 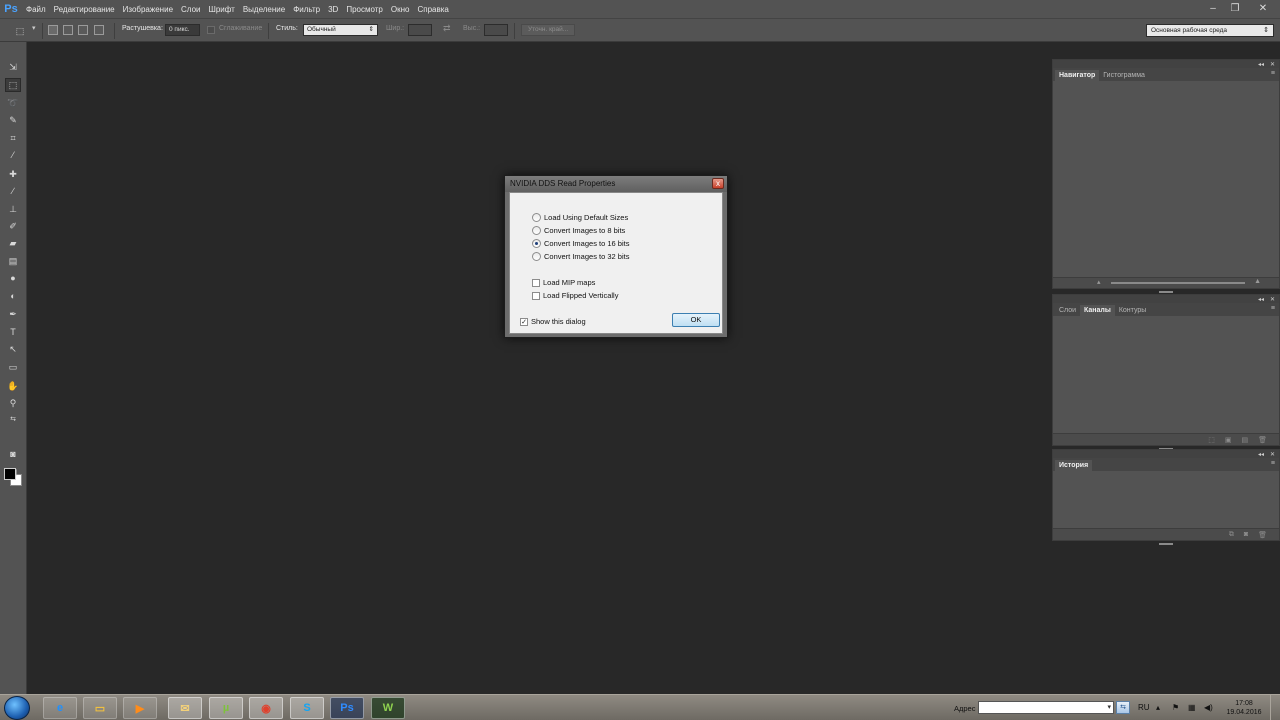 What do you see at coordinates (536, 217) in the screenshot?
I see `radio-default-sizes` at bounding box center [536, 217].